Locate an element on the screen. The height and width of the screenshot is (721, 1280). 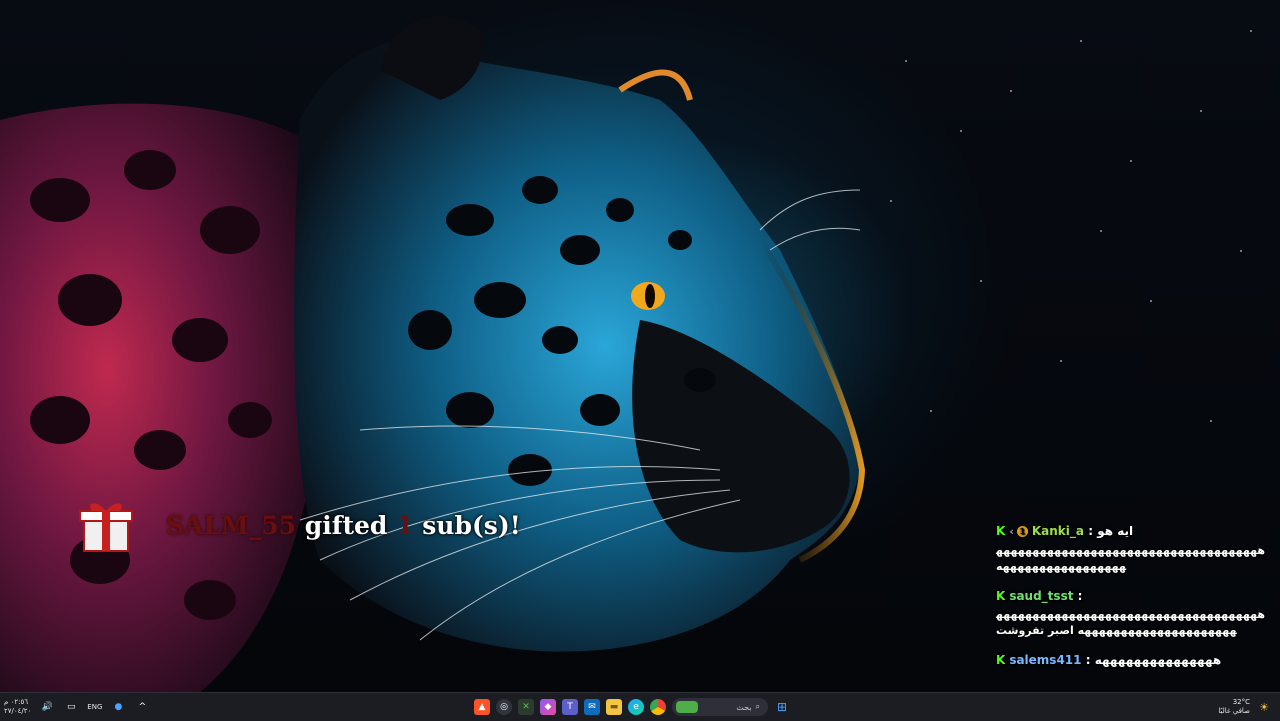
vip-badge-icon: 1 is located at coordinates (1022, 531).